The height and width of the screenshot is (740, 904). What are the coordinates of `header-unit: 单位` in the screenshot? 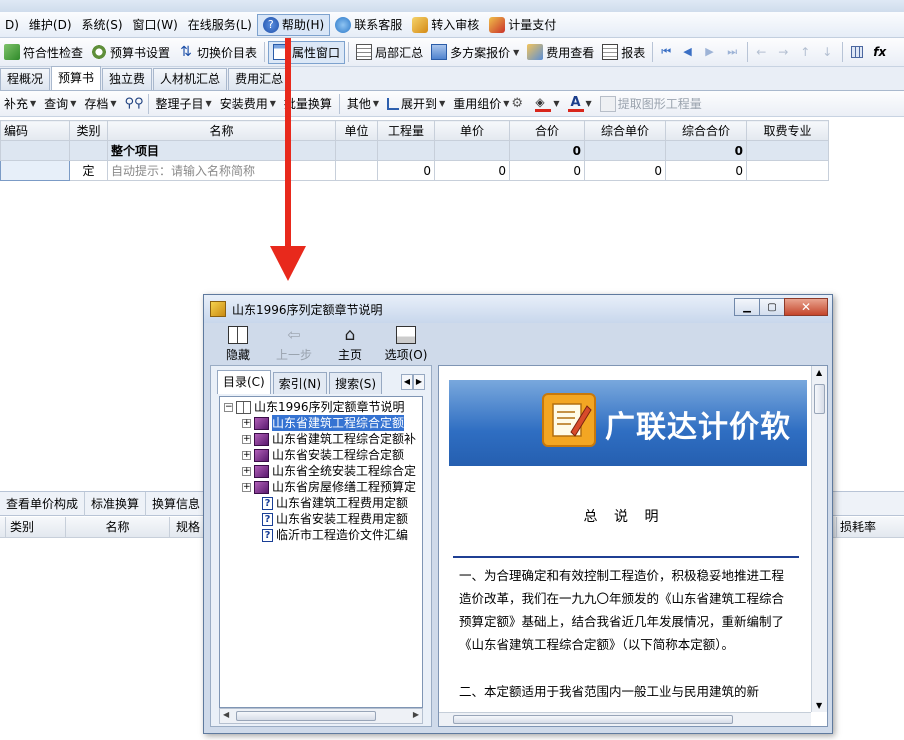 It's located at (356, 130).